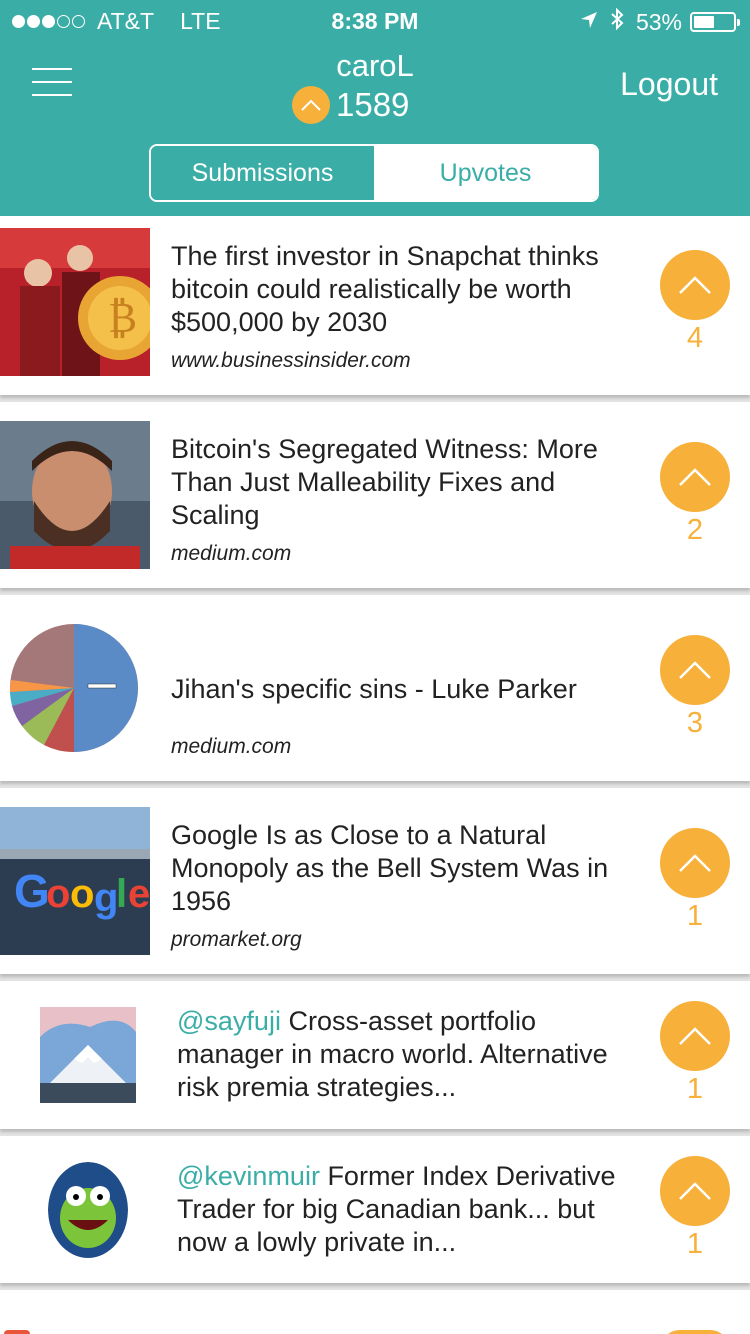 This screenshot has width=750, height=1334. I want to click on vote-count: 2, so click(695, 530).